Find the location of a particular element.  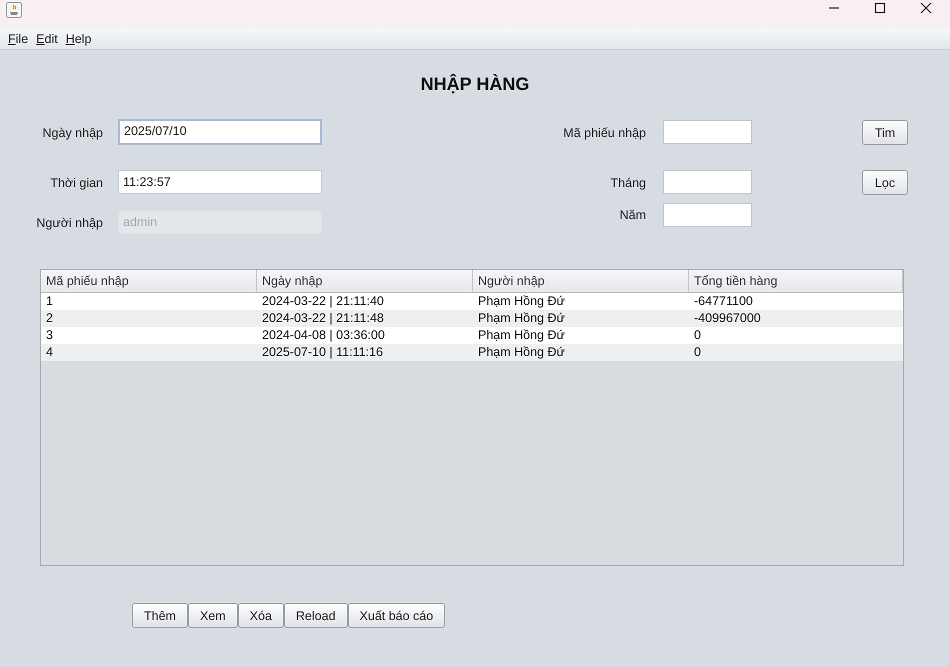

field-label: Thời gian is located at coordinates (76, 183).